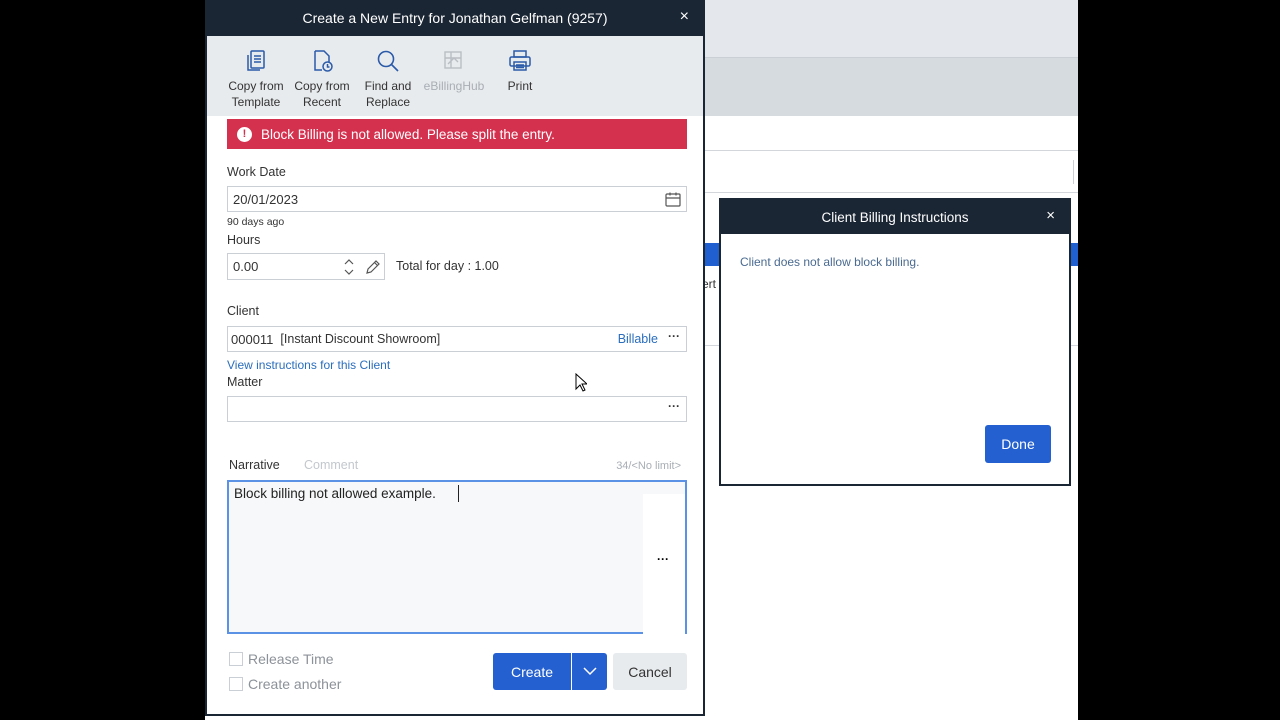 This screenshot has height=720, width=1280. What do you see at coordinates (360, 339) in the screenshot?
I see `client-name: [Instant Discount Showroom]` at bounding box center [360, 339].